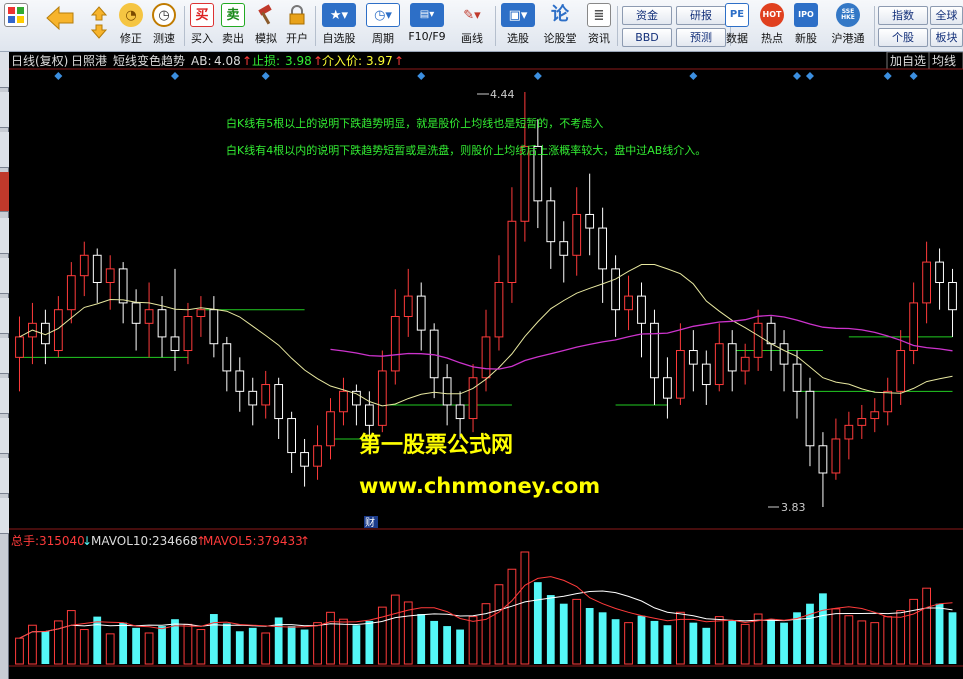 The width and height of the screenshot is (963, 679). Describe the element at coordinates (472, 26) in the screenshot. I see `draw-line-button: ✎▾ 画线` at that location.